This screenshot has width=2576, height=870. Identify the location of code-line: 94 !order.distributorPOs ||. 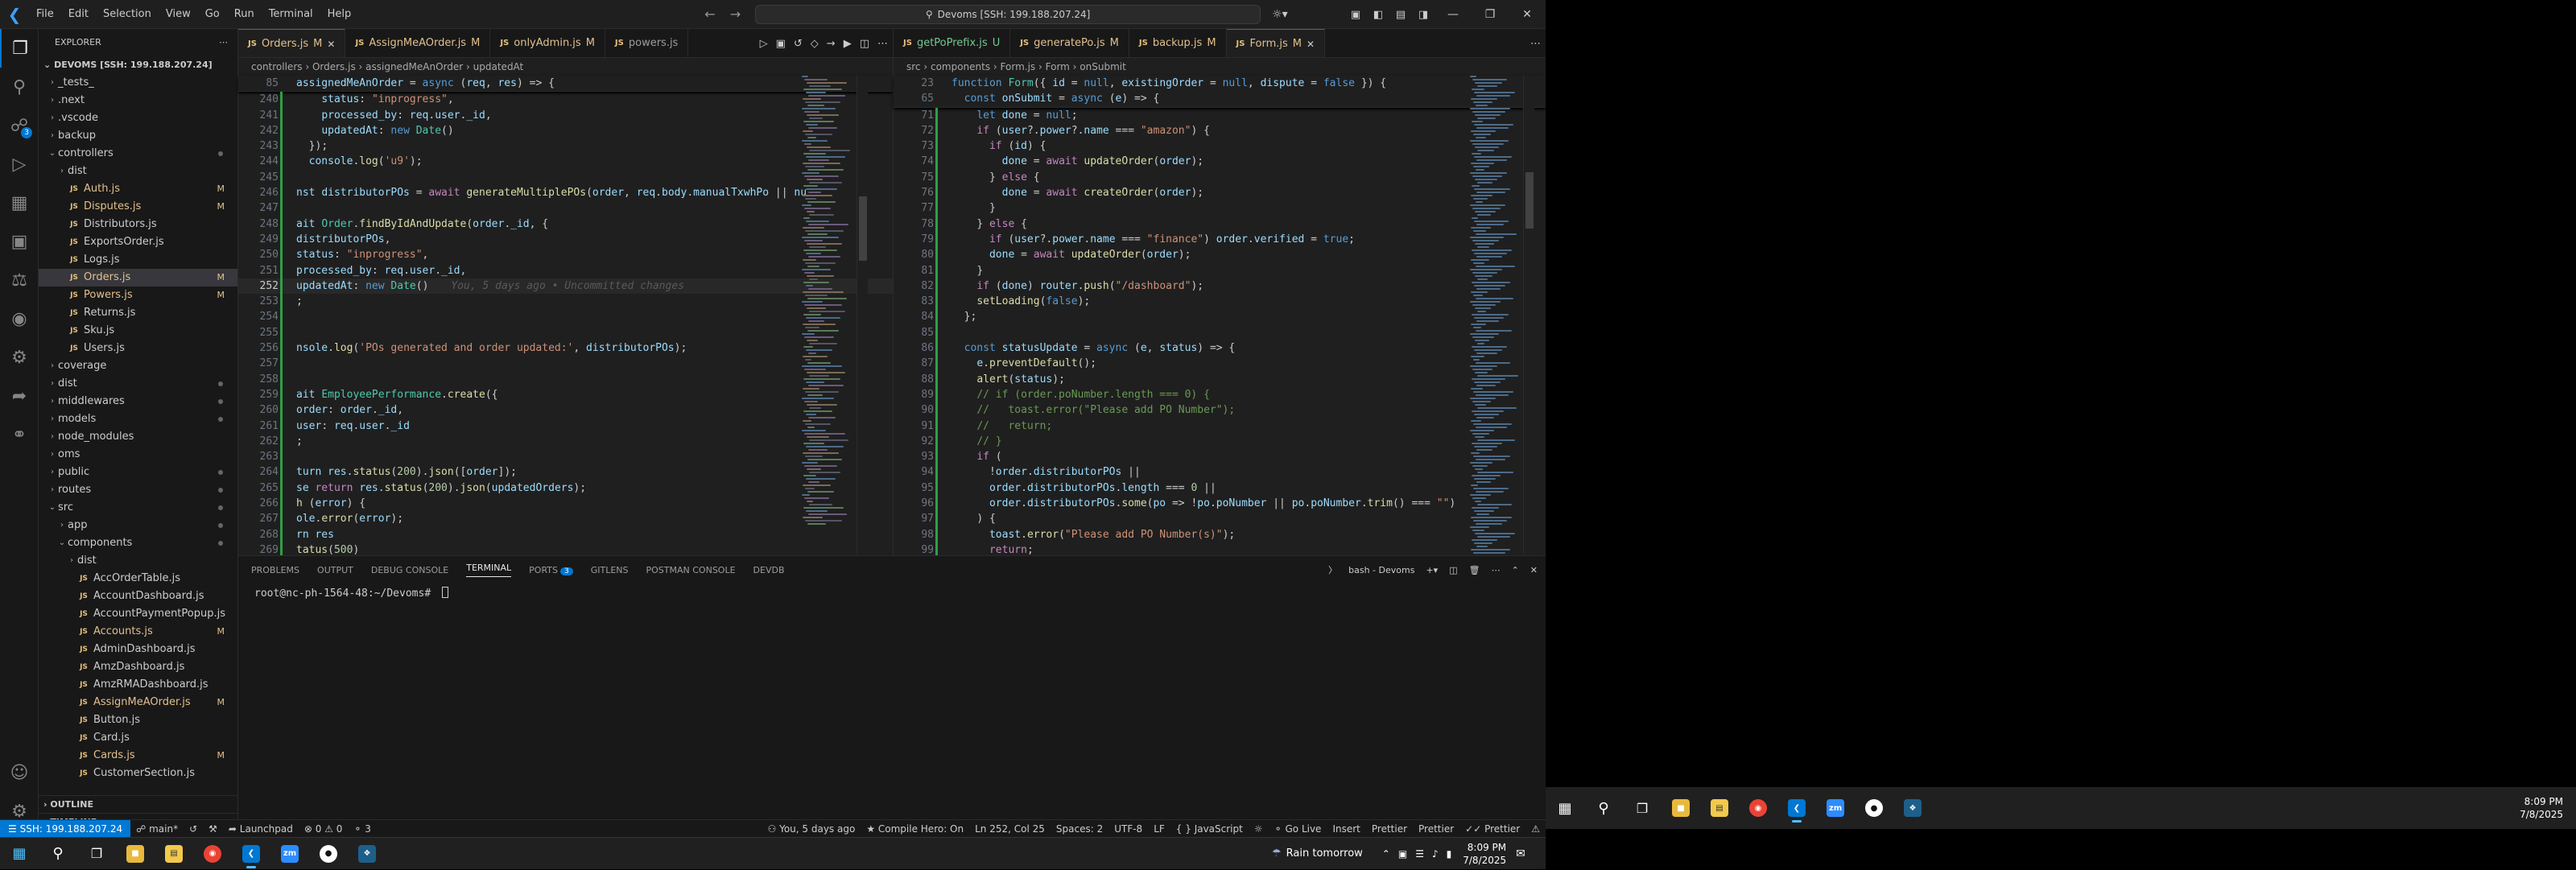
(1220, 472).